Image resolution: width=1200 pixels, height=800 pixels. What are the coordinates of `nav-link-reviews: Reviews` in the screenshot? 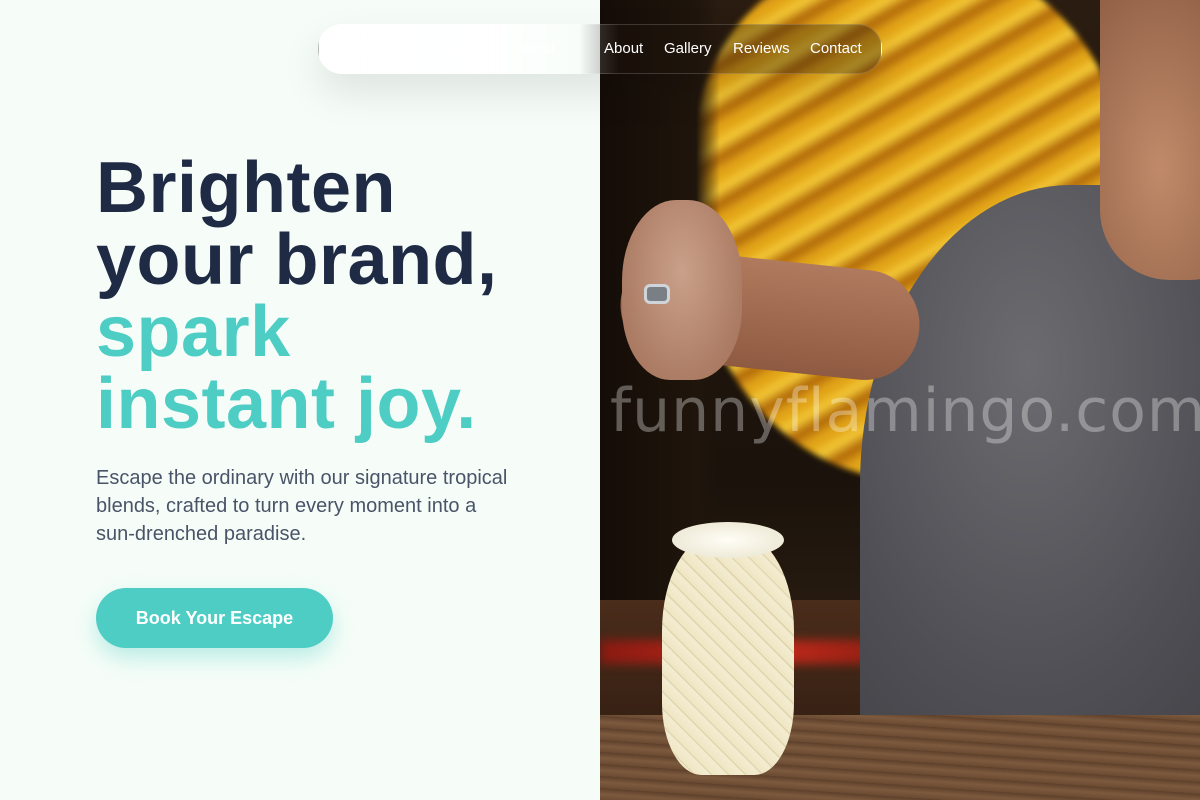 It's located at (761, 48).